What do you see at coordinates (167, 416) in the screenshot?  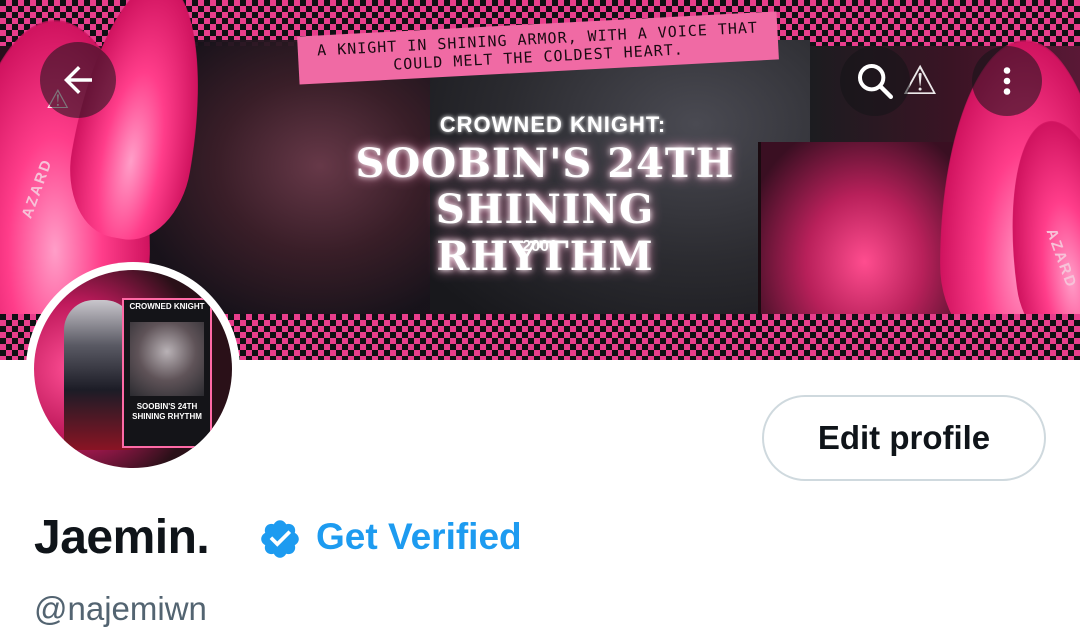 I see `avatar-card-line2: SHINING RHYTHM` at bounding box center [167, 416].